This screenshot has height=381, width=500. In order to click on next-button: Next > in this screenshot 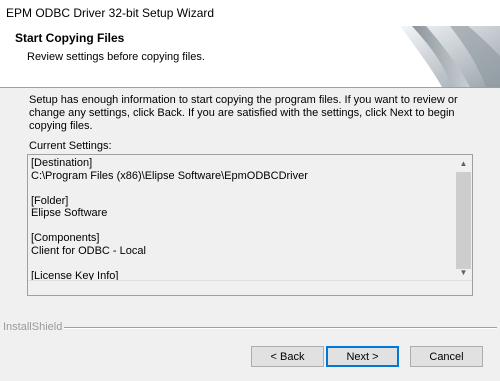, I will do `click(362, 356)`.